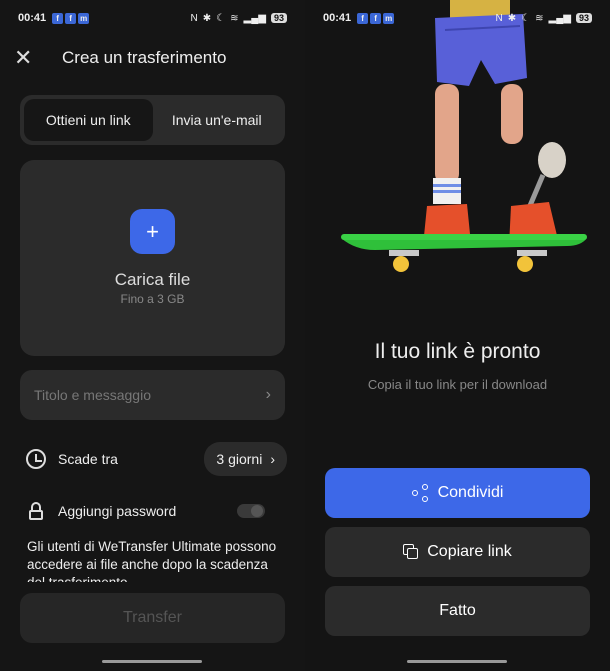 This screenshot has width=610, height=671. Describe the element at coordinates (217, 120) in the screenshot. I see `tab-send-email: Invia un'e-mail` at that location.